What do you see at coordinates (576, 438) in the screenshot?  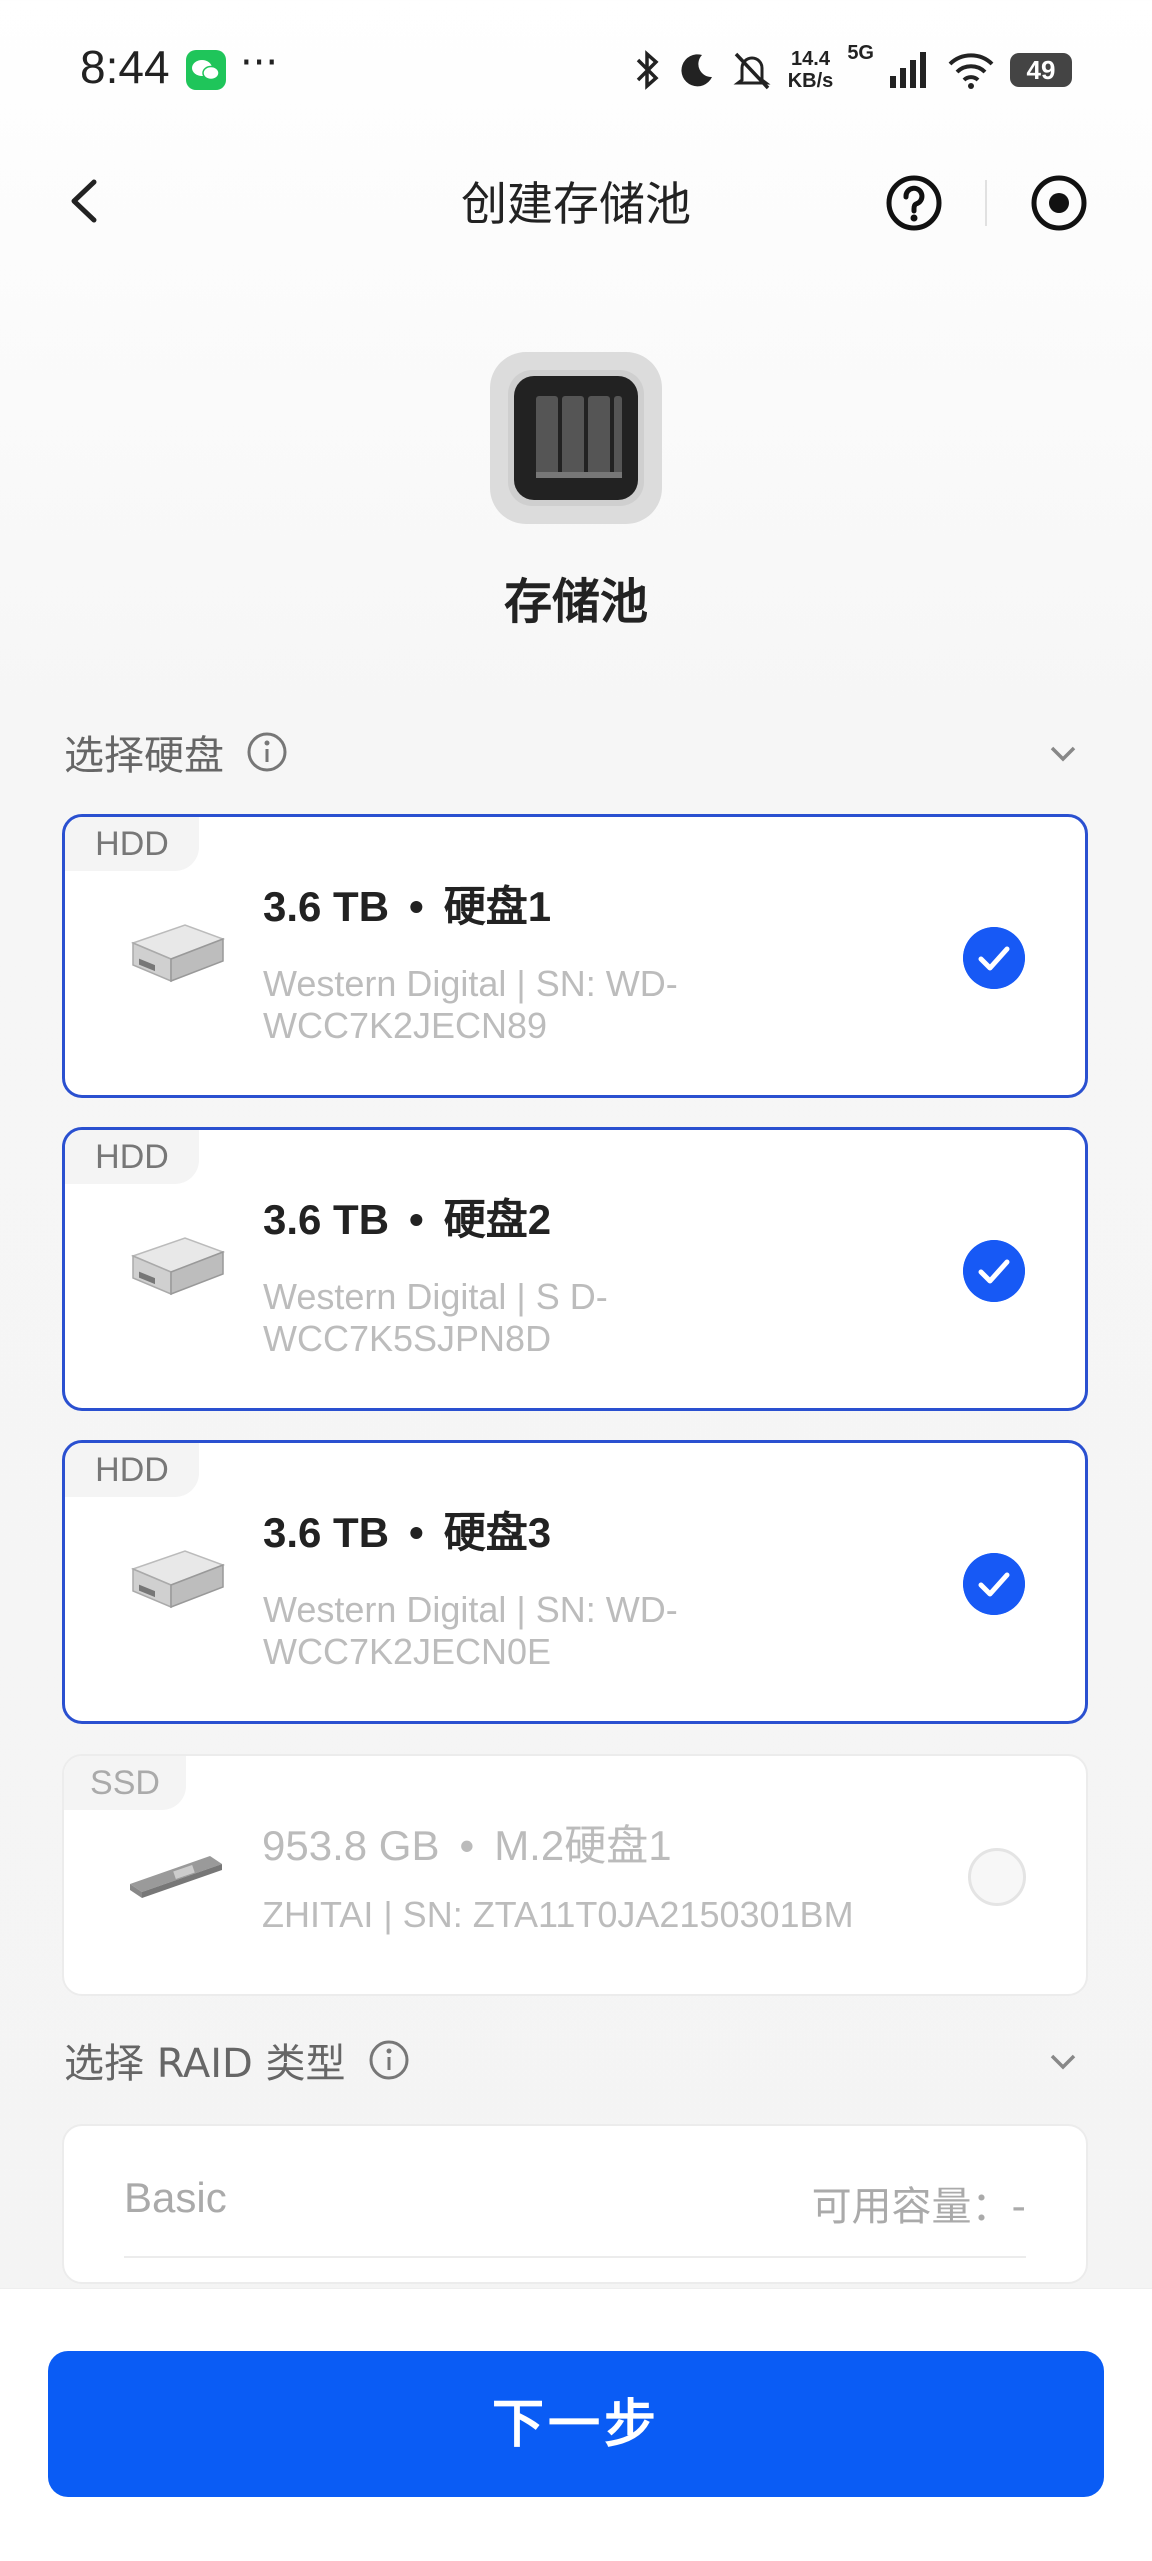 I see `storage-pool-icon` at bounding box center [576, 438].